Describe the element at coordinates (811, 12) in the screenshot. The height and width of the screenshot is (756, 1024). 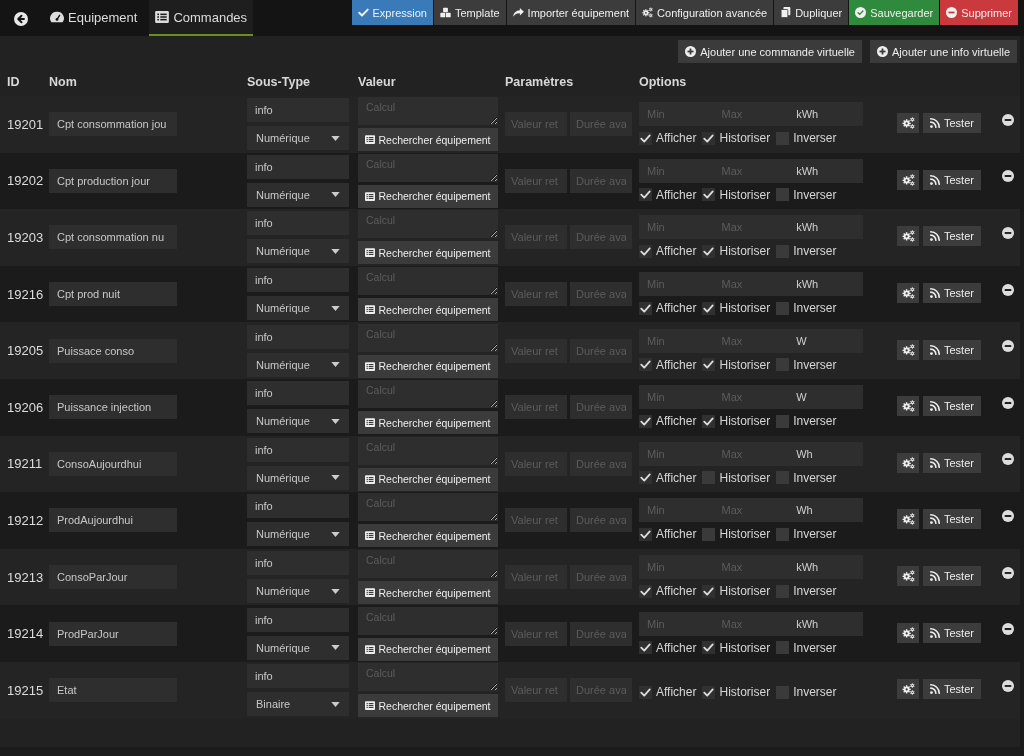
I see `toolbar-button: Dupliquer` at that location.